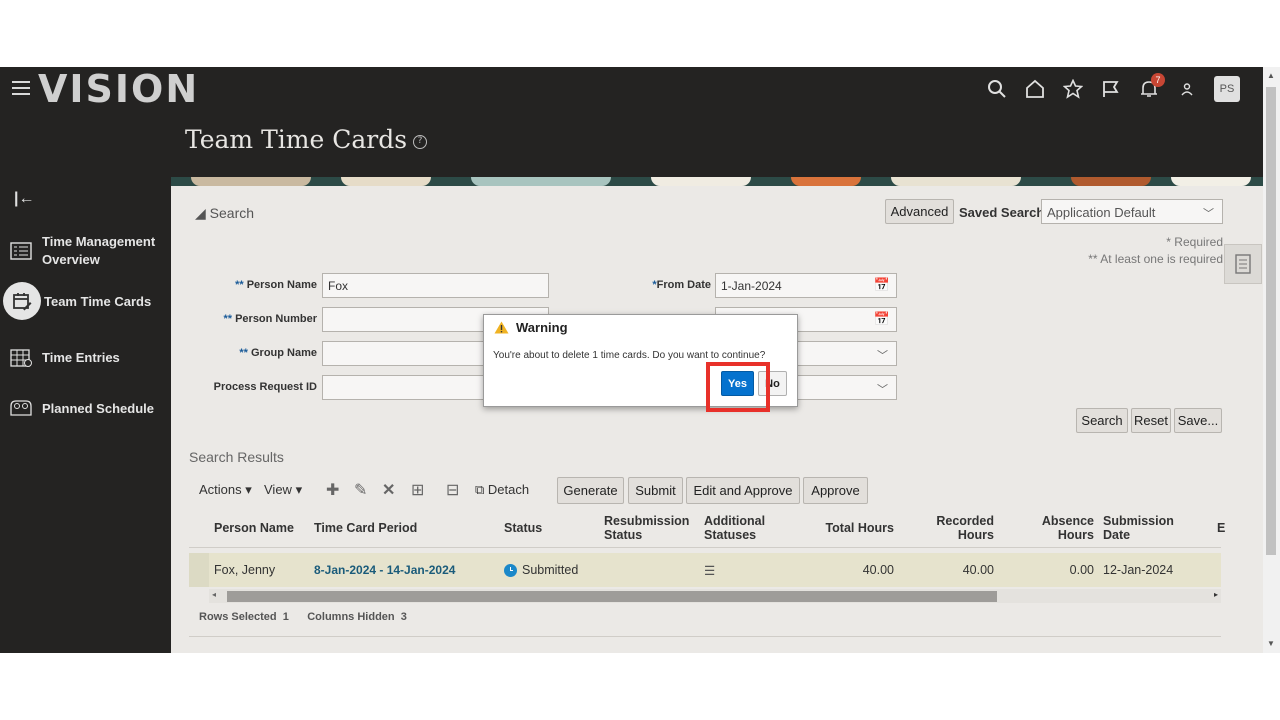  Describe the element at coordinates (501, 327) in the screenshot. I see `warning-icon` at that location.